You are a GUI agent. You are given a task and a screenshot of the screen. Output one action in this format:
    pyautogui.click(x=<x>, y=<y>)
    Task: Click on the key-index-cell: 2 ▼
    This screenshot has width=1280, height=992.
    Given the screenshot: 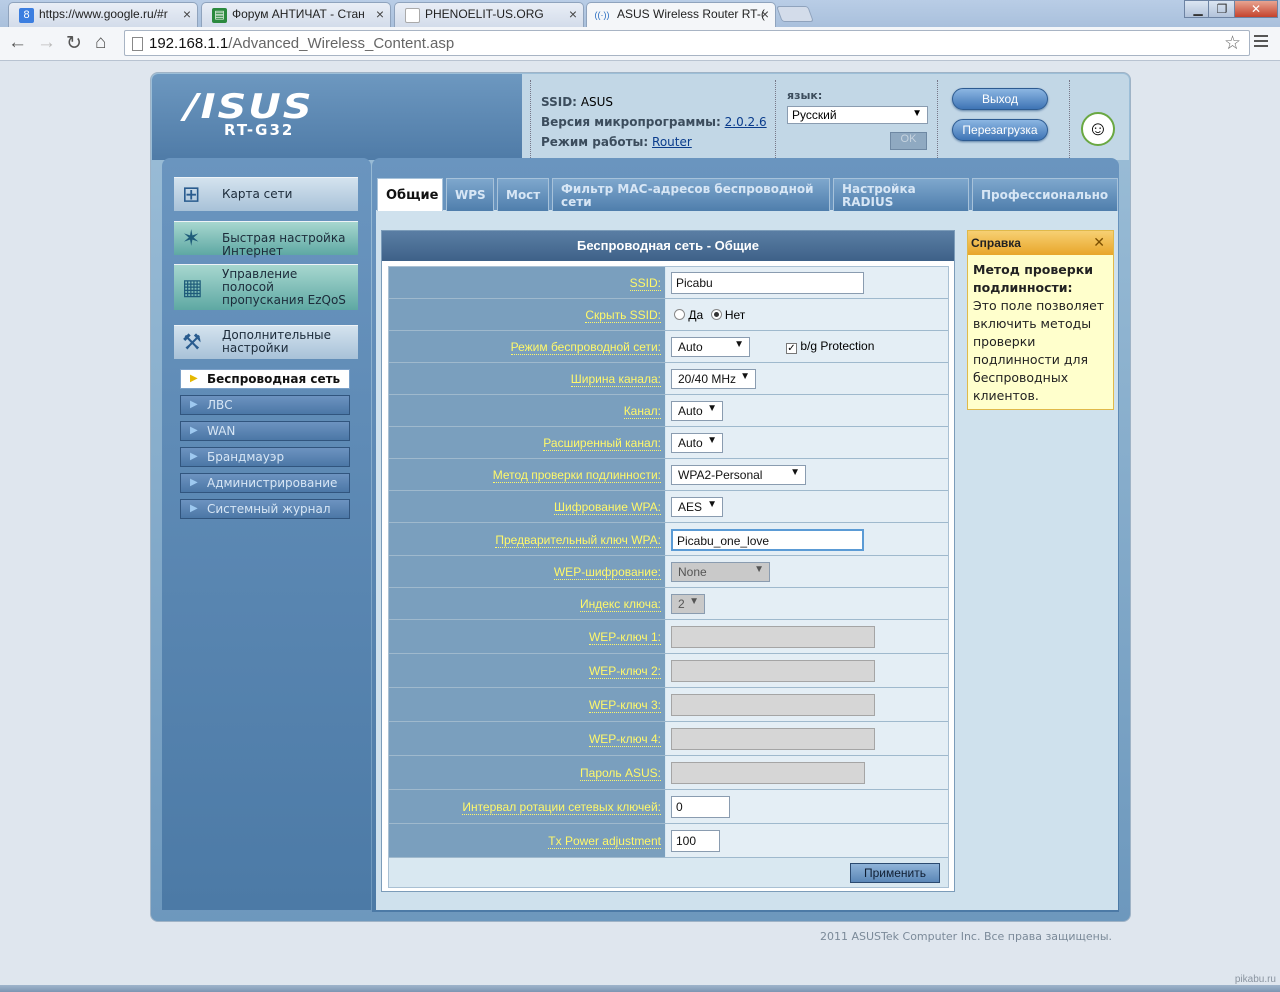 What is the action you would take?
    pyautogui.click(x=807, y=603)
    